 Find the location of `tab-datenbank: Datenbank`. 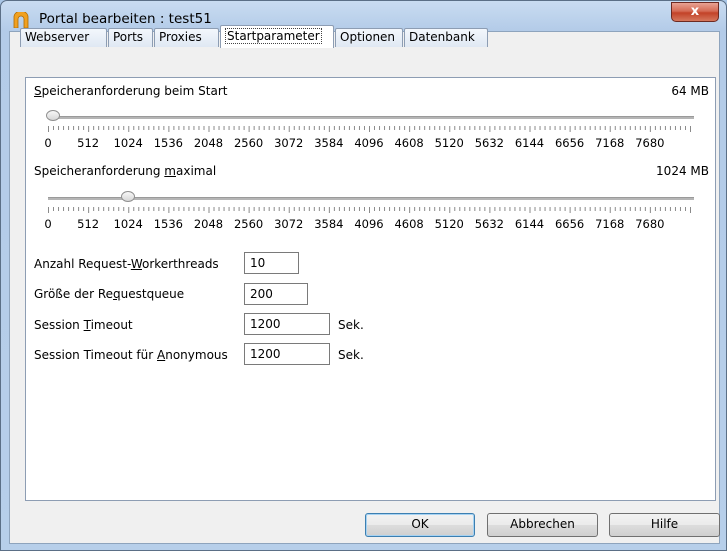

tab-datenbank: Datenbank is located at coordinates (446, 37).